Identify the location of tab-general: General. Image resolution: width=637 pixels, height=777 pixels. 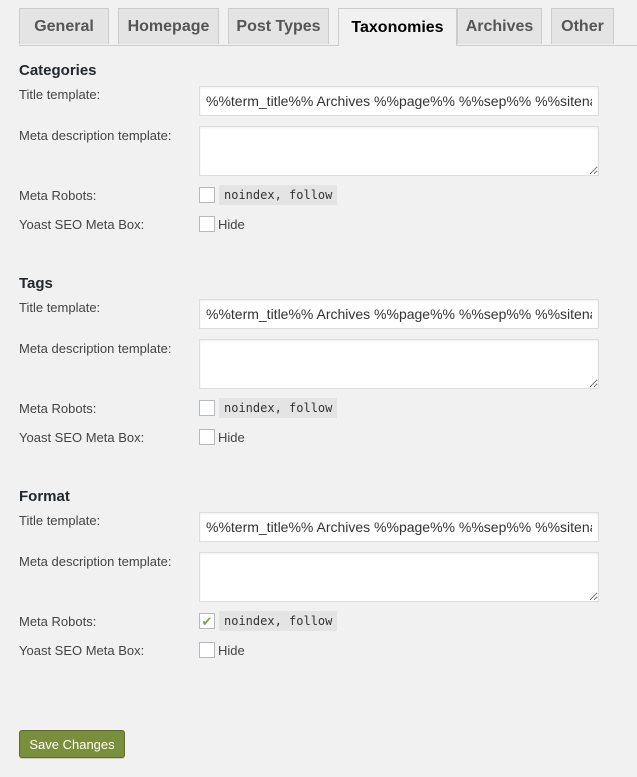
(64, 26).